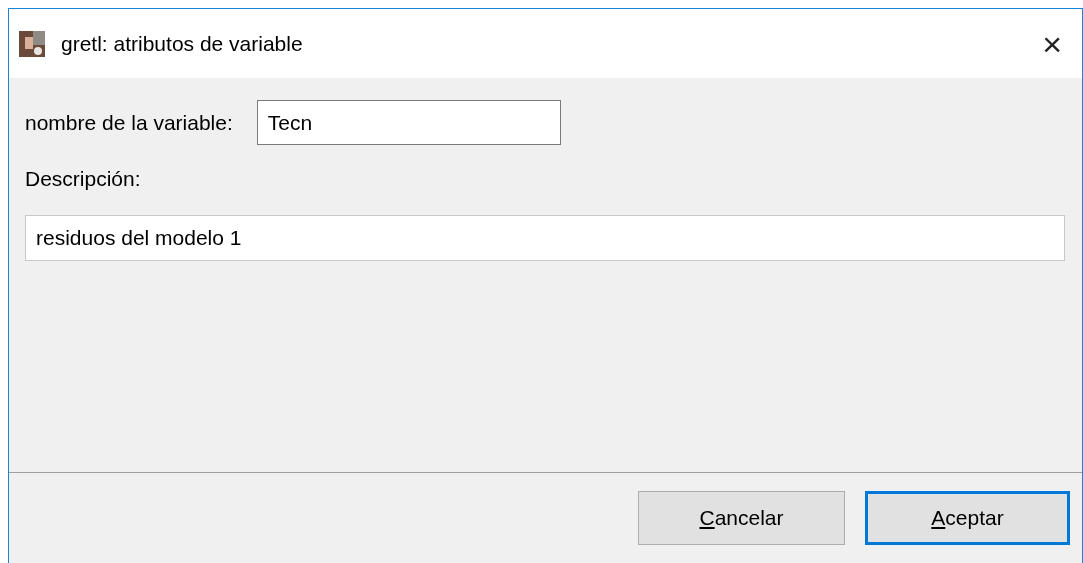  What do you see at coordinates (741, 518) in the screenshot?
I see `dialog-button: Cancelar` at bounding box center [741, 518].